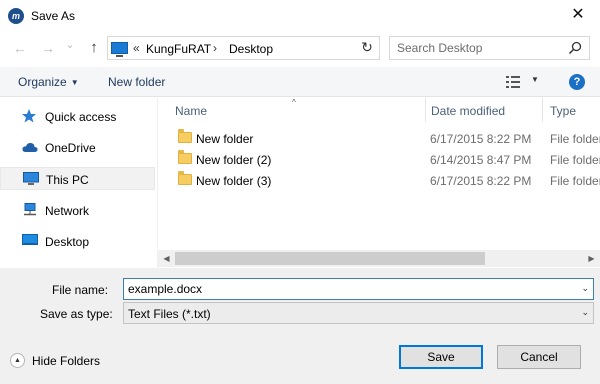 Image resolution: width=600 pixels, height=384 pixels. I want to click on save-as-type-label: Save as type:, so click(76, 314).